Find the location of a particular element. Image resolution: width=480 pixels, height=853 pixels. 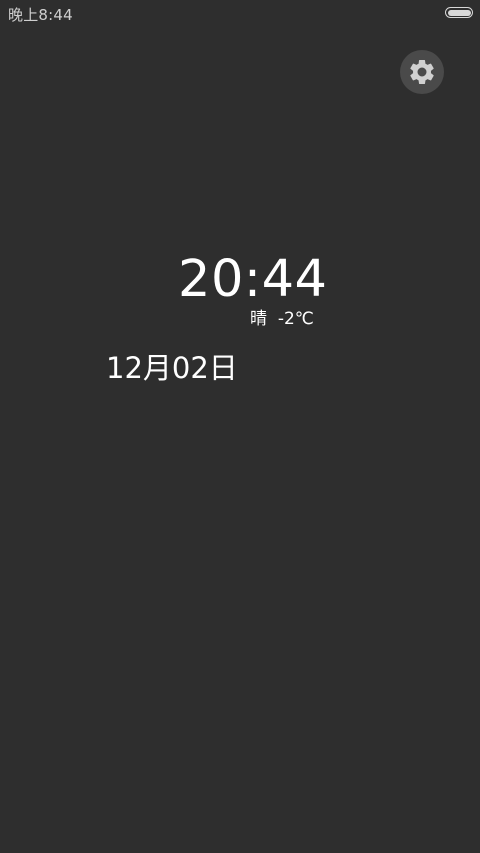

battery-fill is located at coordinates (459, 12).